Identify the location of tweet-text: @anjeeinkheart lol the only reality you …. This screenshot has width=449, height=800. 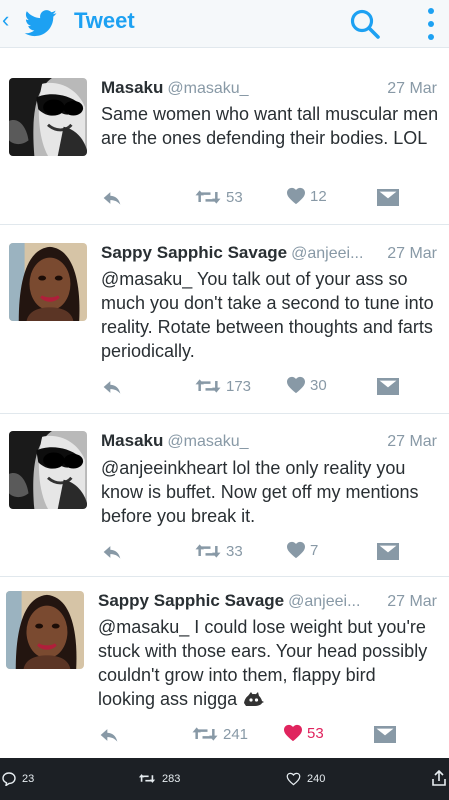
(260, 492).